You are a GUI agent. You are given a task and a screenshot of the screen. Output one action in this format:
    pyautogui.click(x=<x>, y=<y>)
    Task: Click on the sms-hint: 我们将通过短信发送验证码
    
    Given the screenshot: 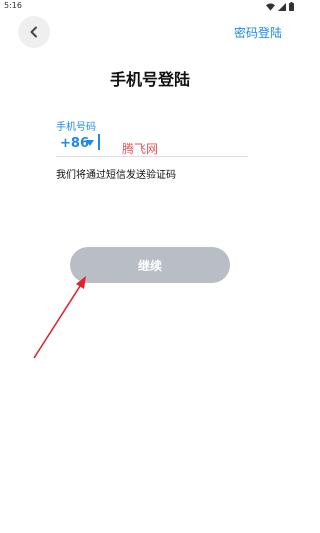 What is the action you would take?
    pyautogui.click(x=116, y=175)
    